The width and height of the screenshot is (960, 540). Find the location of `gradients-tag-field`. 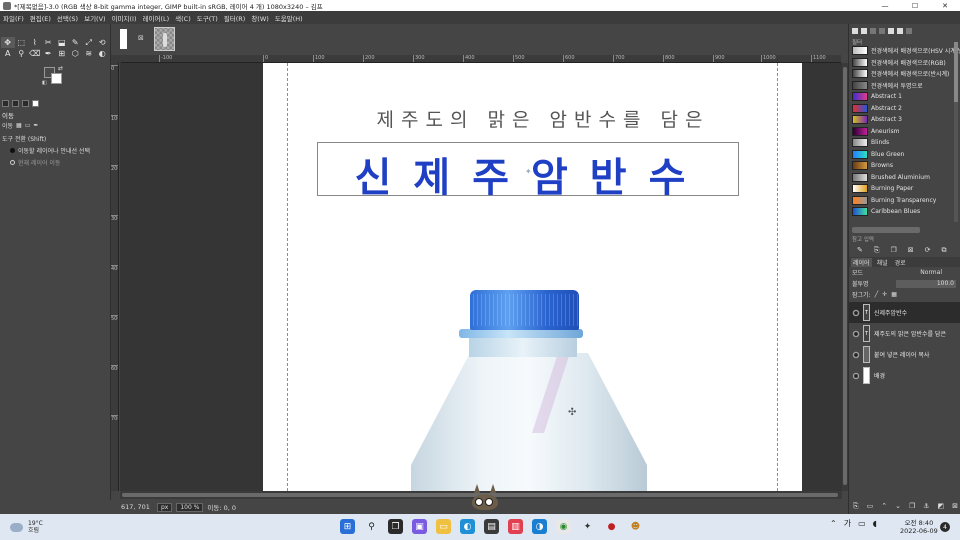

gradients-tag-field is located at coordinates (886, 230).